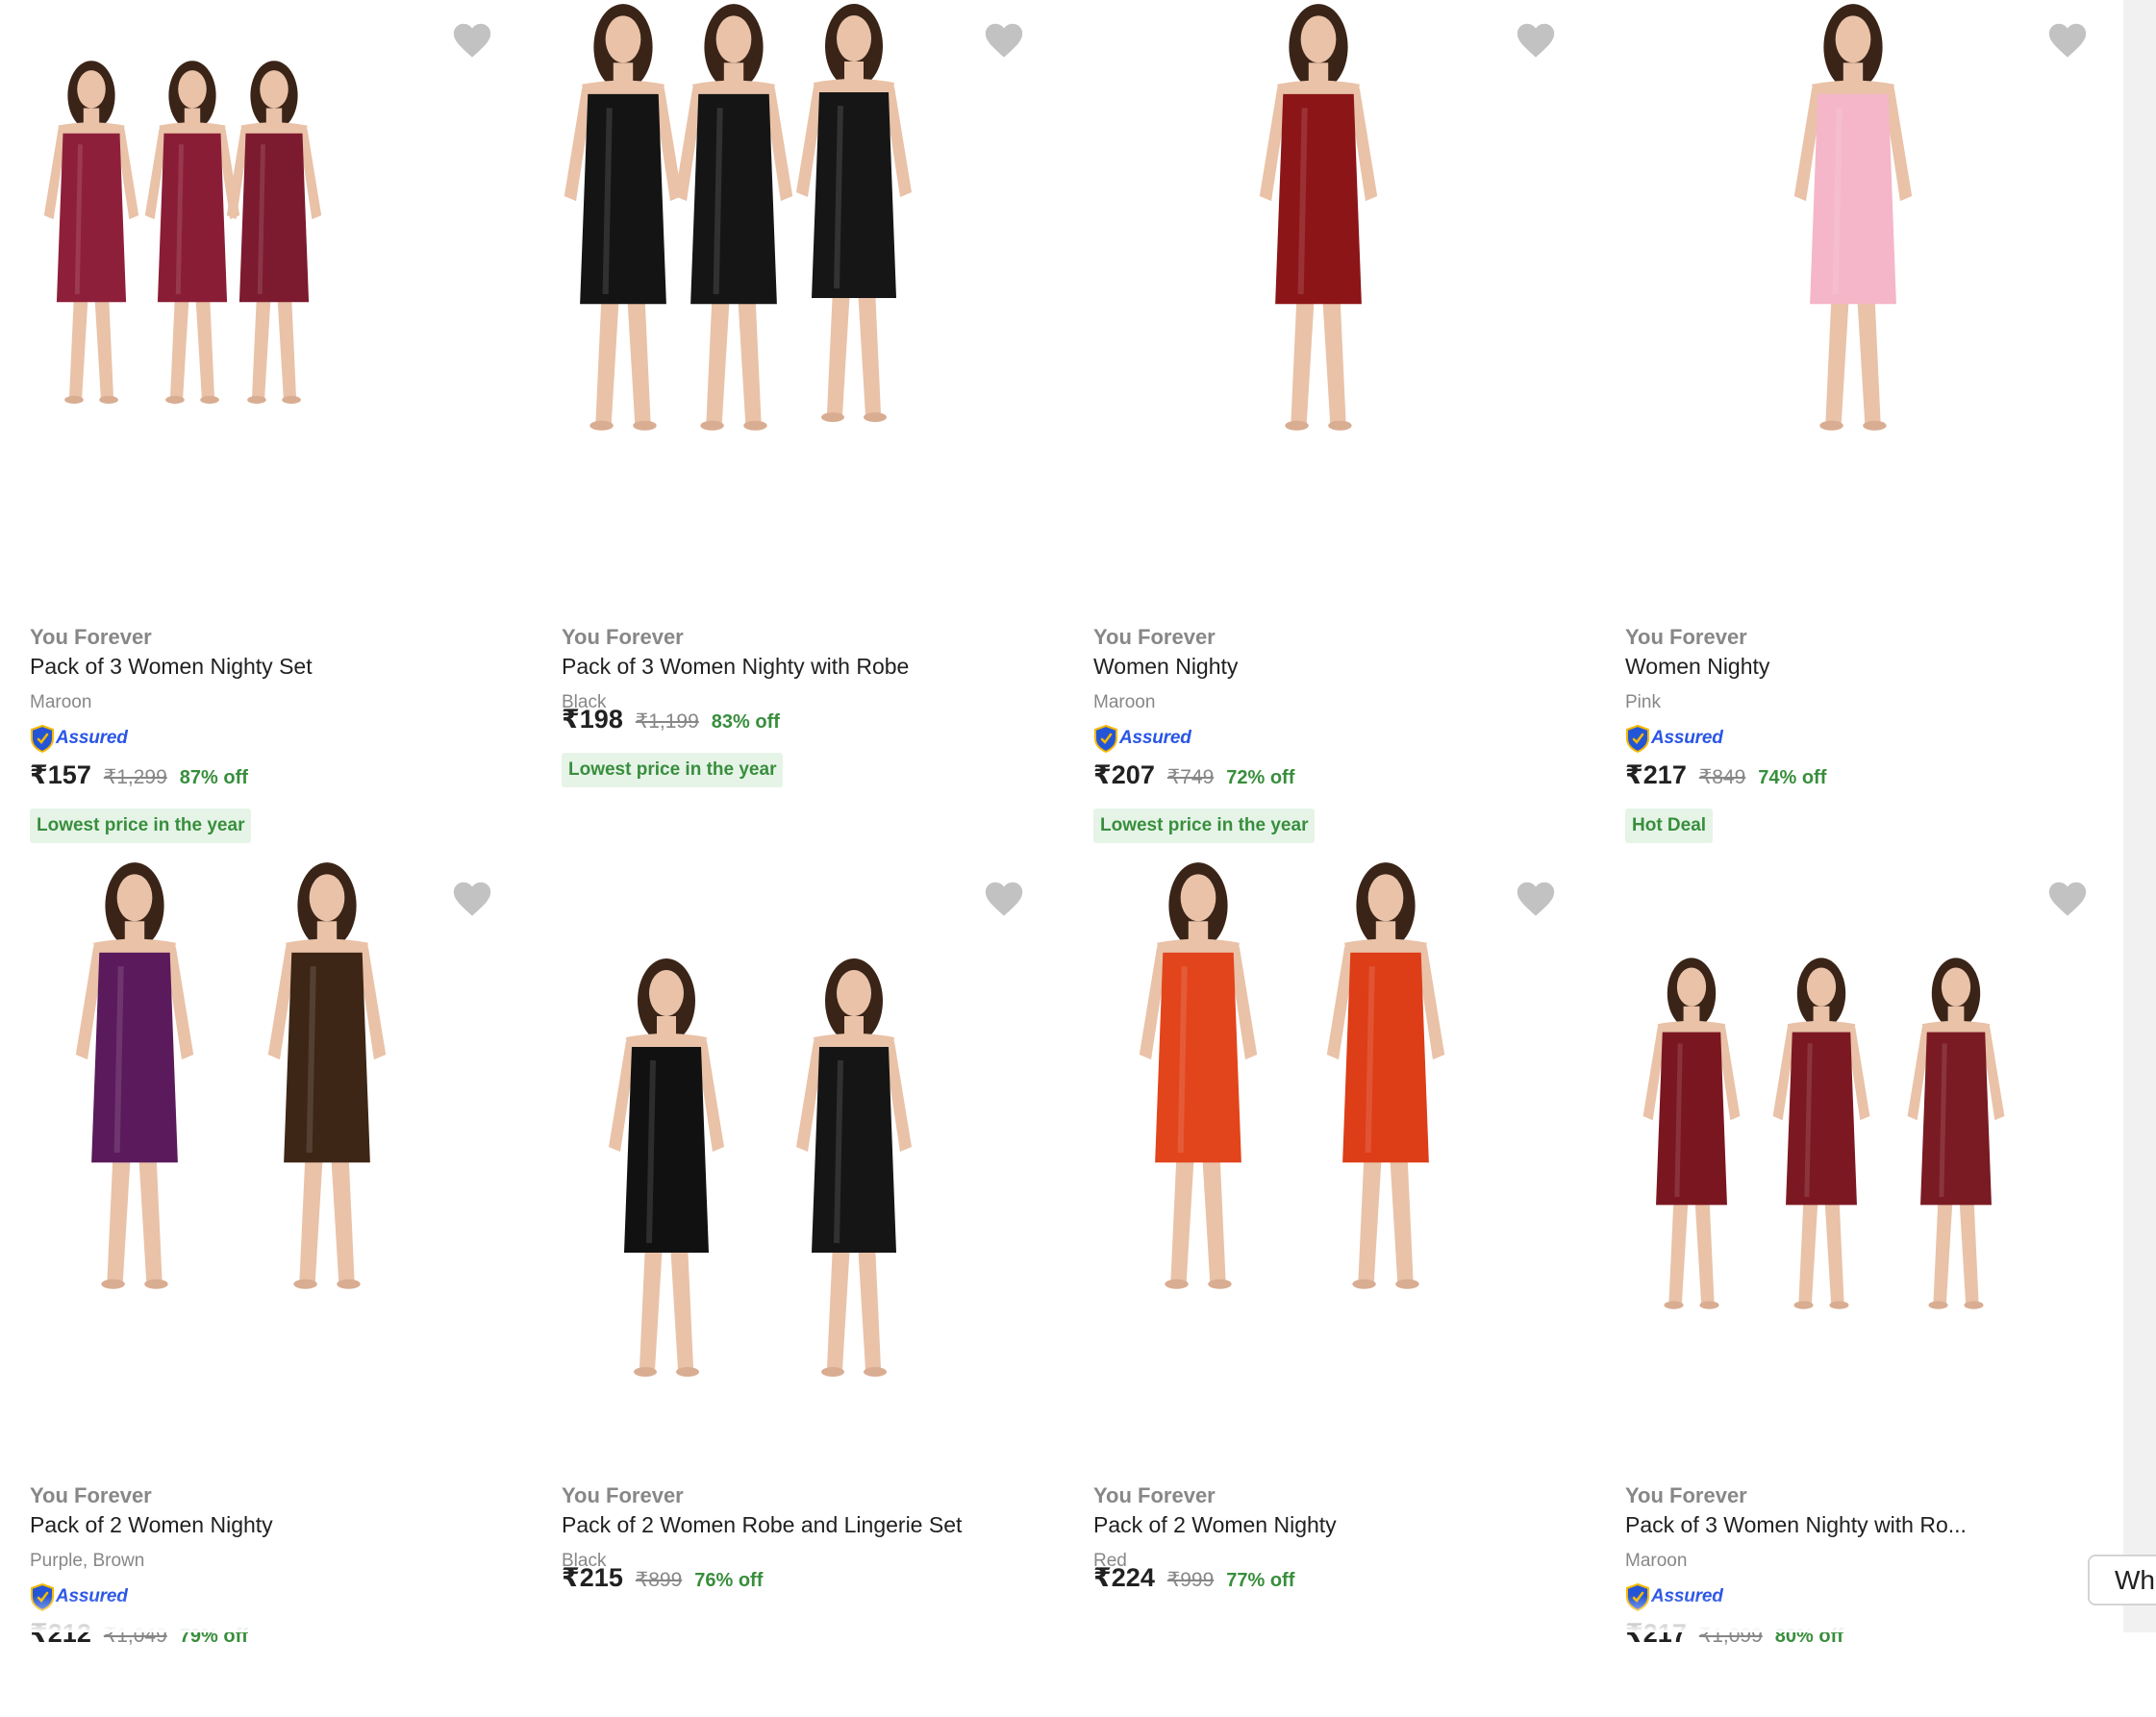  I want to click on price-row: ₹157 ₹1,299 87% off, so click(139, 775).